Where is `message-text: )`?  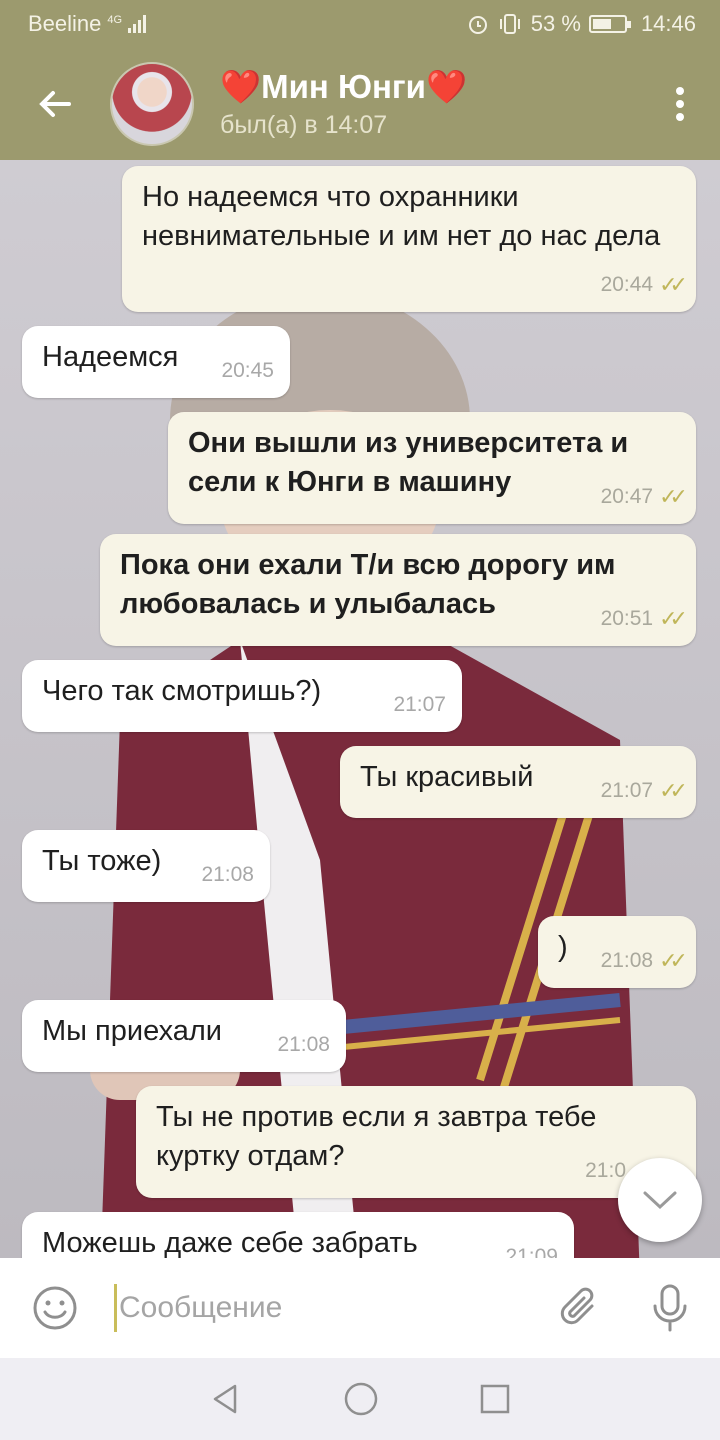
message-text: ) is located at coordinates (563, 947).